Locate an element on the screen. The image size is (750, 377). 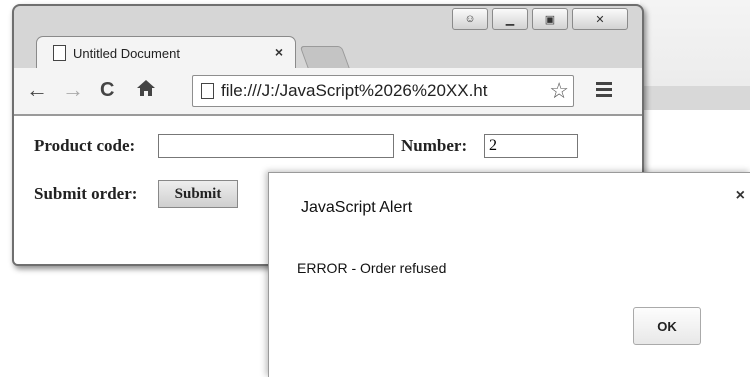
product-code-input is located at coordinates (276, 146).